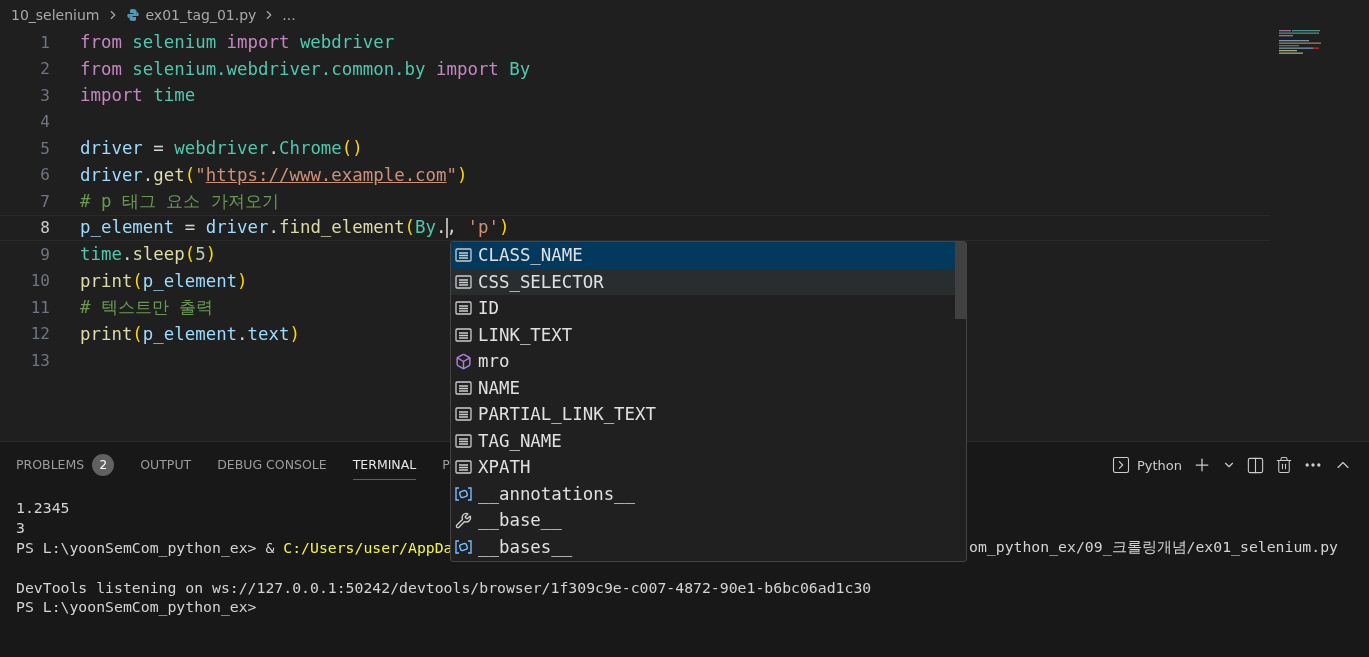  Describe the element at coordinates (446, 465) in the screenshot. I see `panel-tab: P` at that location.